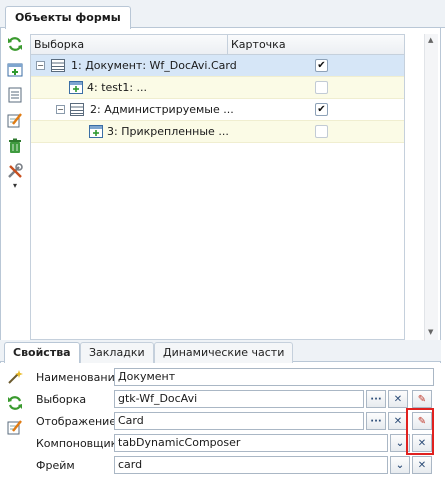 This screenshot has width=445, height=486. Describe the element at coordinates (258, 44) in the screenshot. I see `column-header-card: Карточка` at that location.